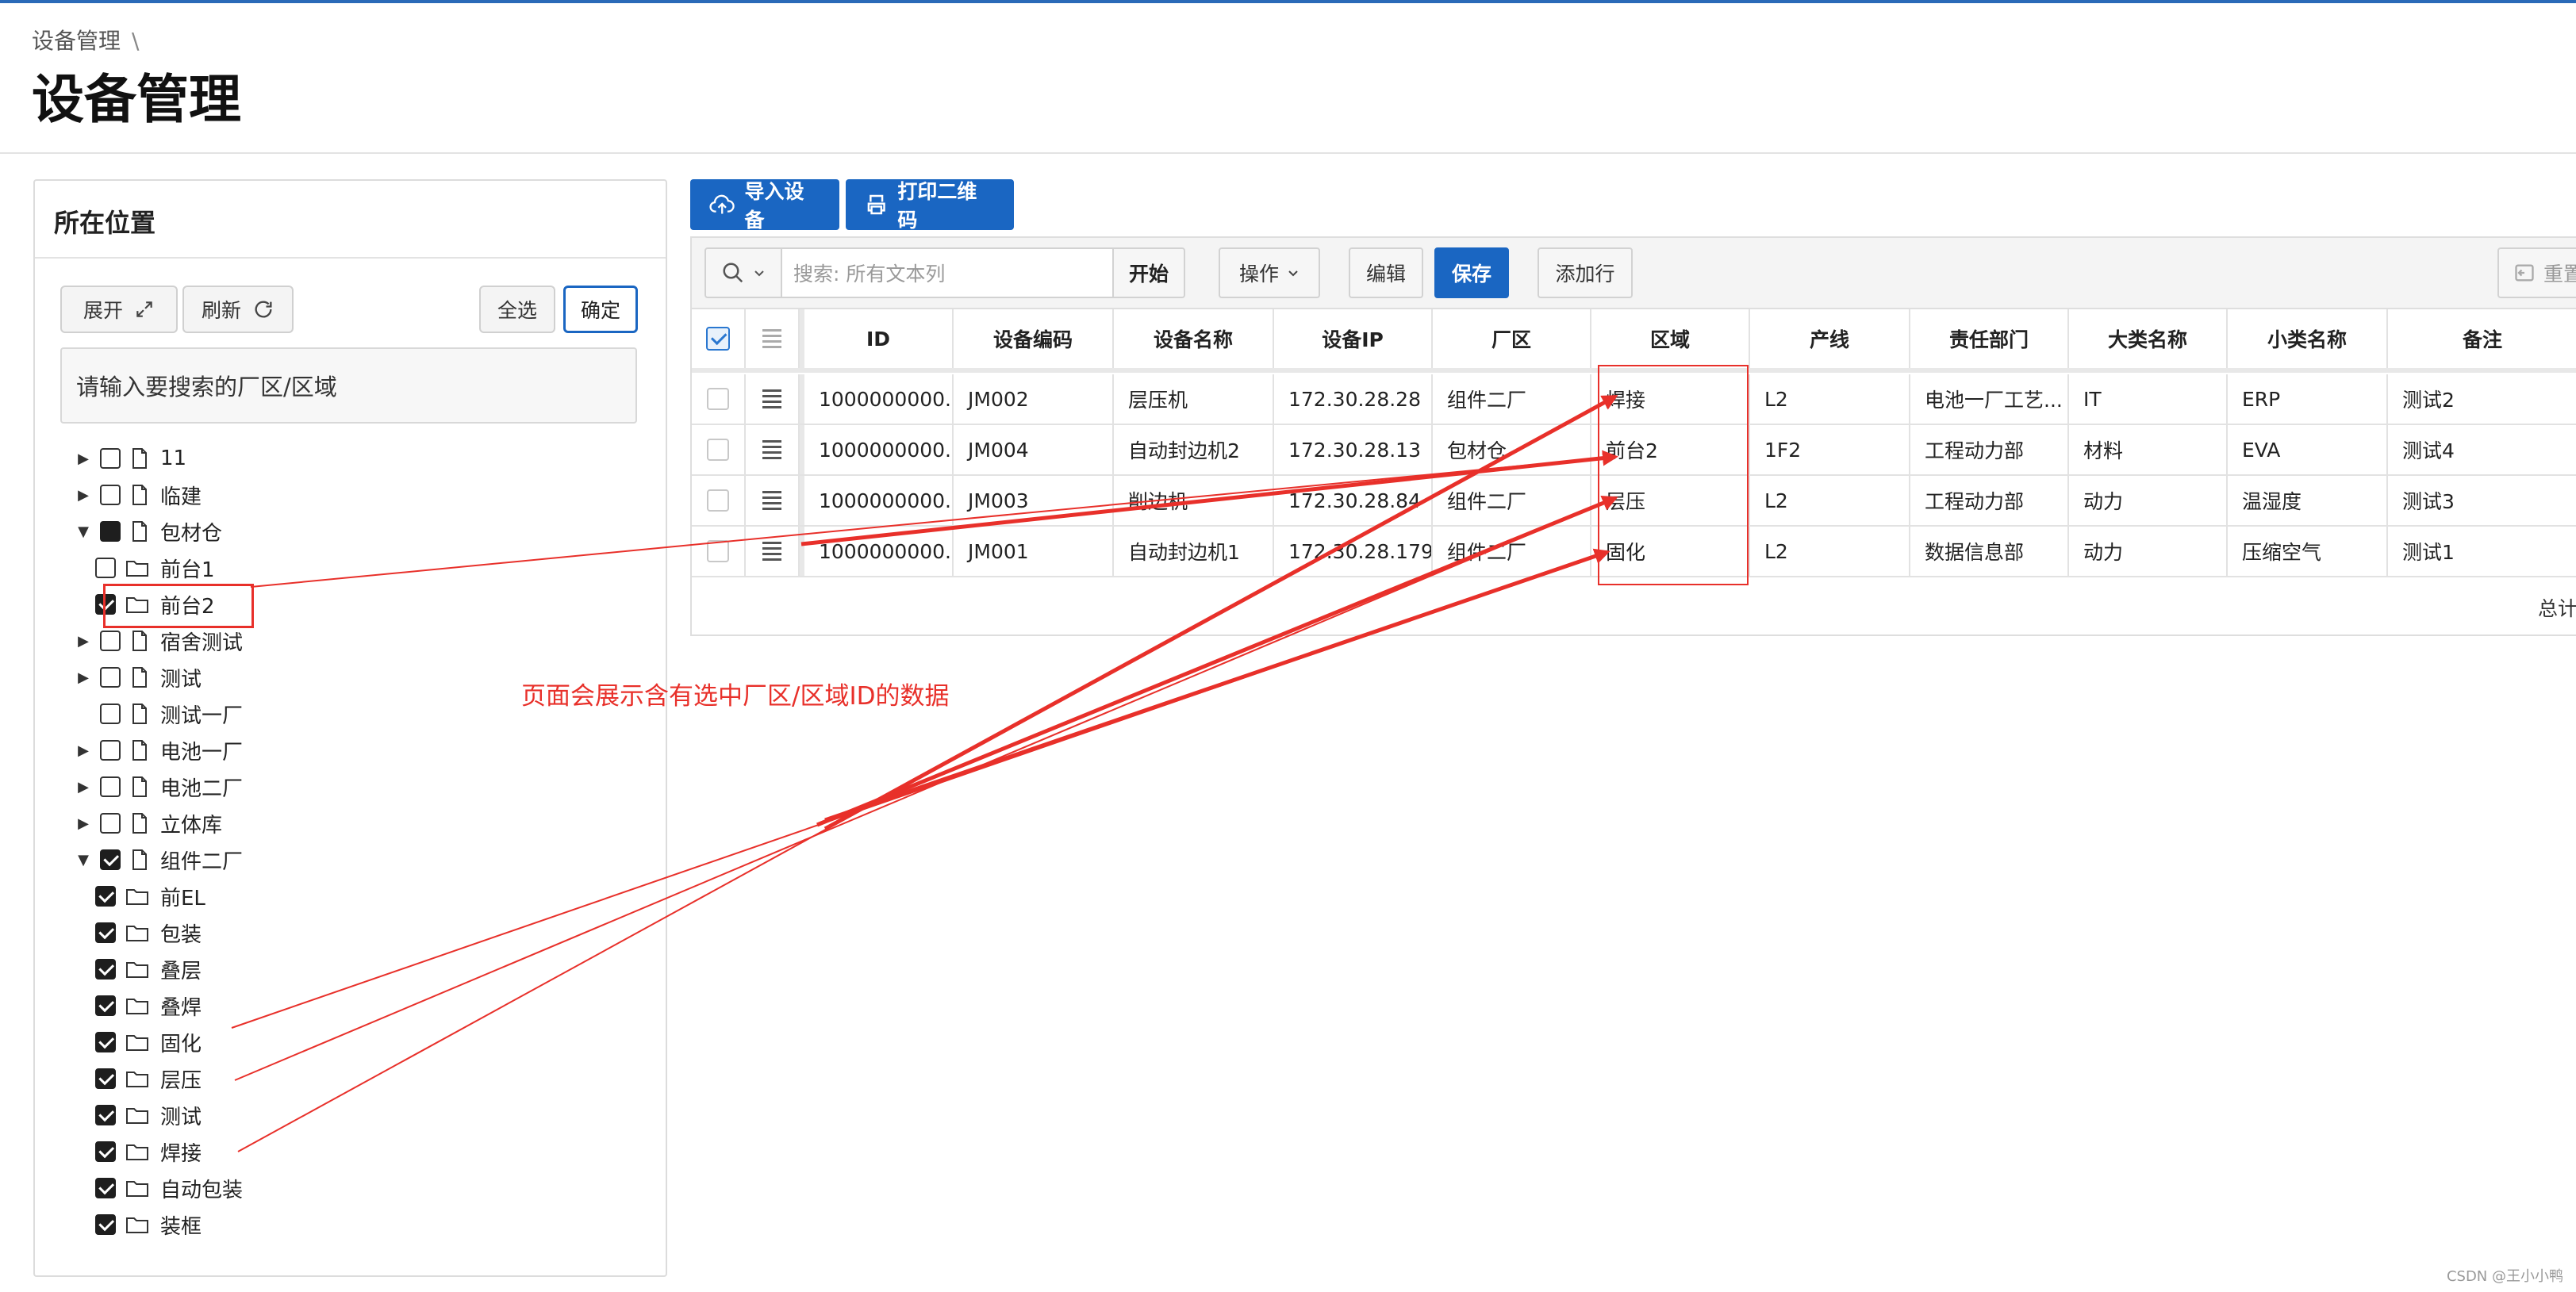 The image size is (2576, 1292). I want to click on breadcrumb-item: 设备管理, so click(76, 41).